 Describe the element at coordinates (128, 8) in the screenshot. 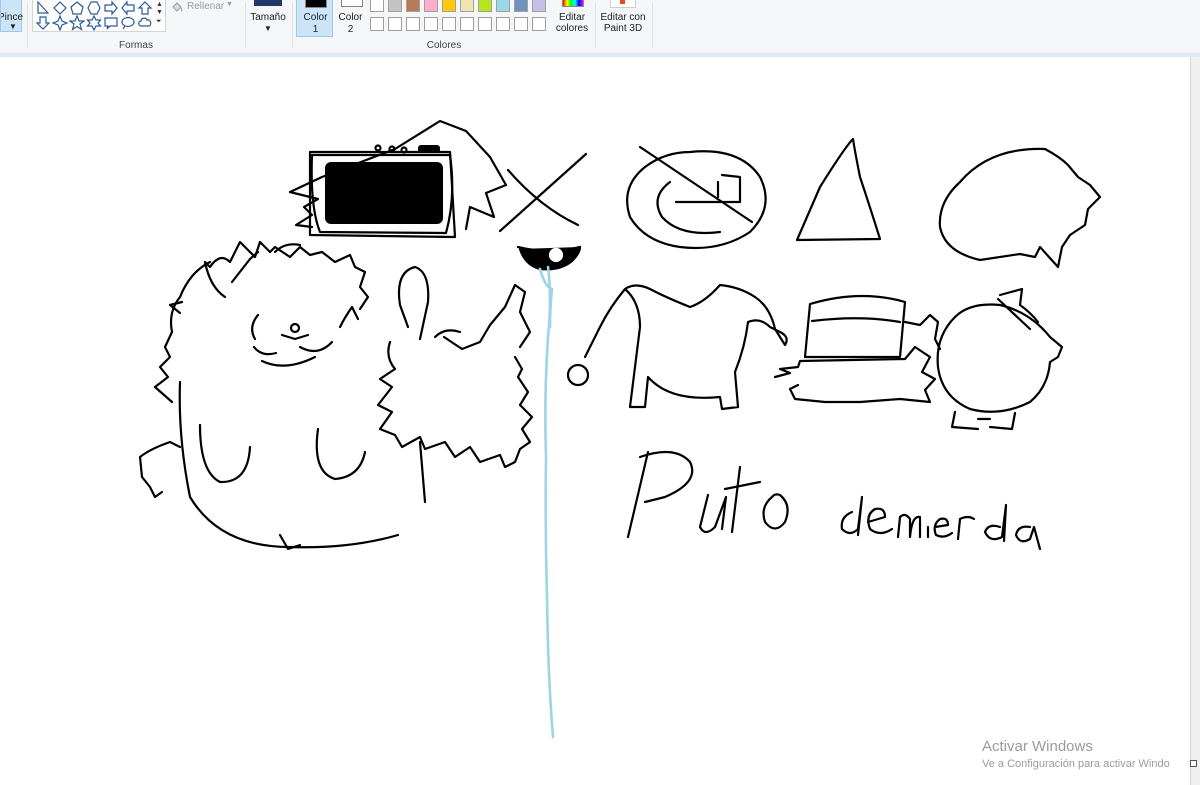

I see `arrow-left-icon` at that location.